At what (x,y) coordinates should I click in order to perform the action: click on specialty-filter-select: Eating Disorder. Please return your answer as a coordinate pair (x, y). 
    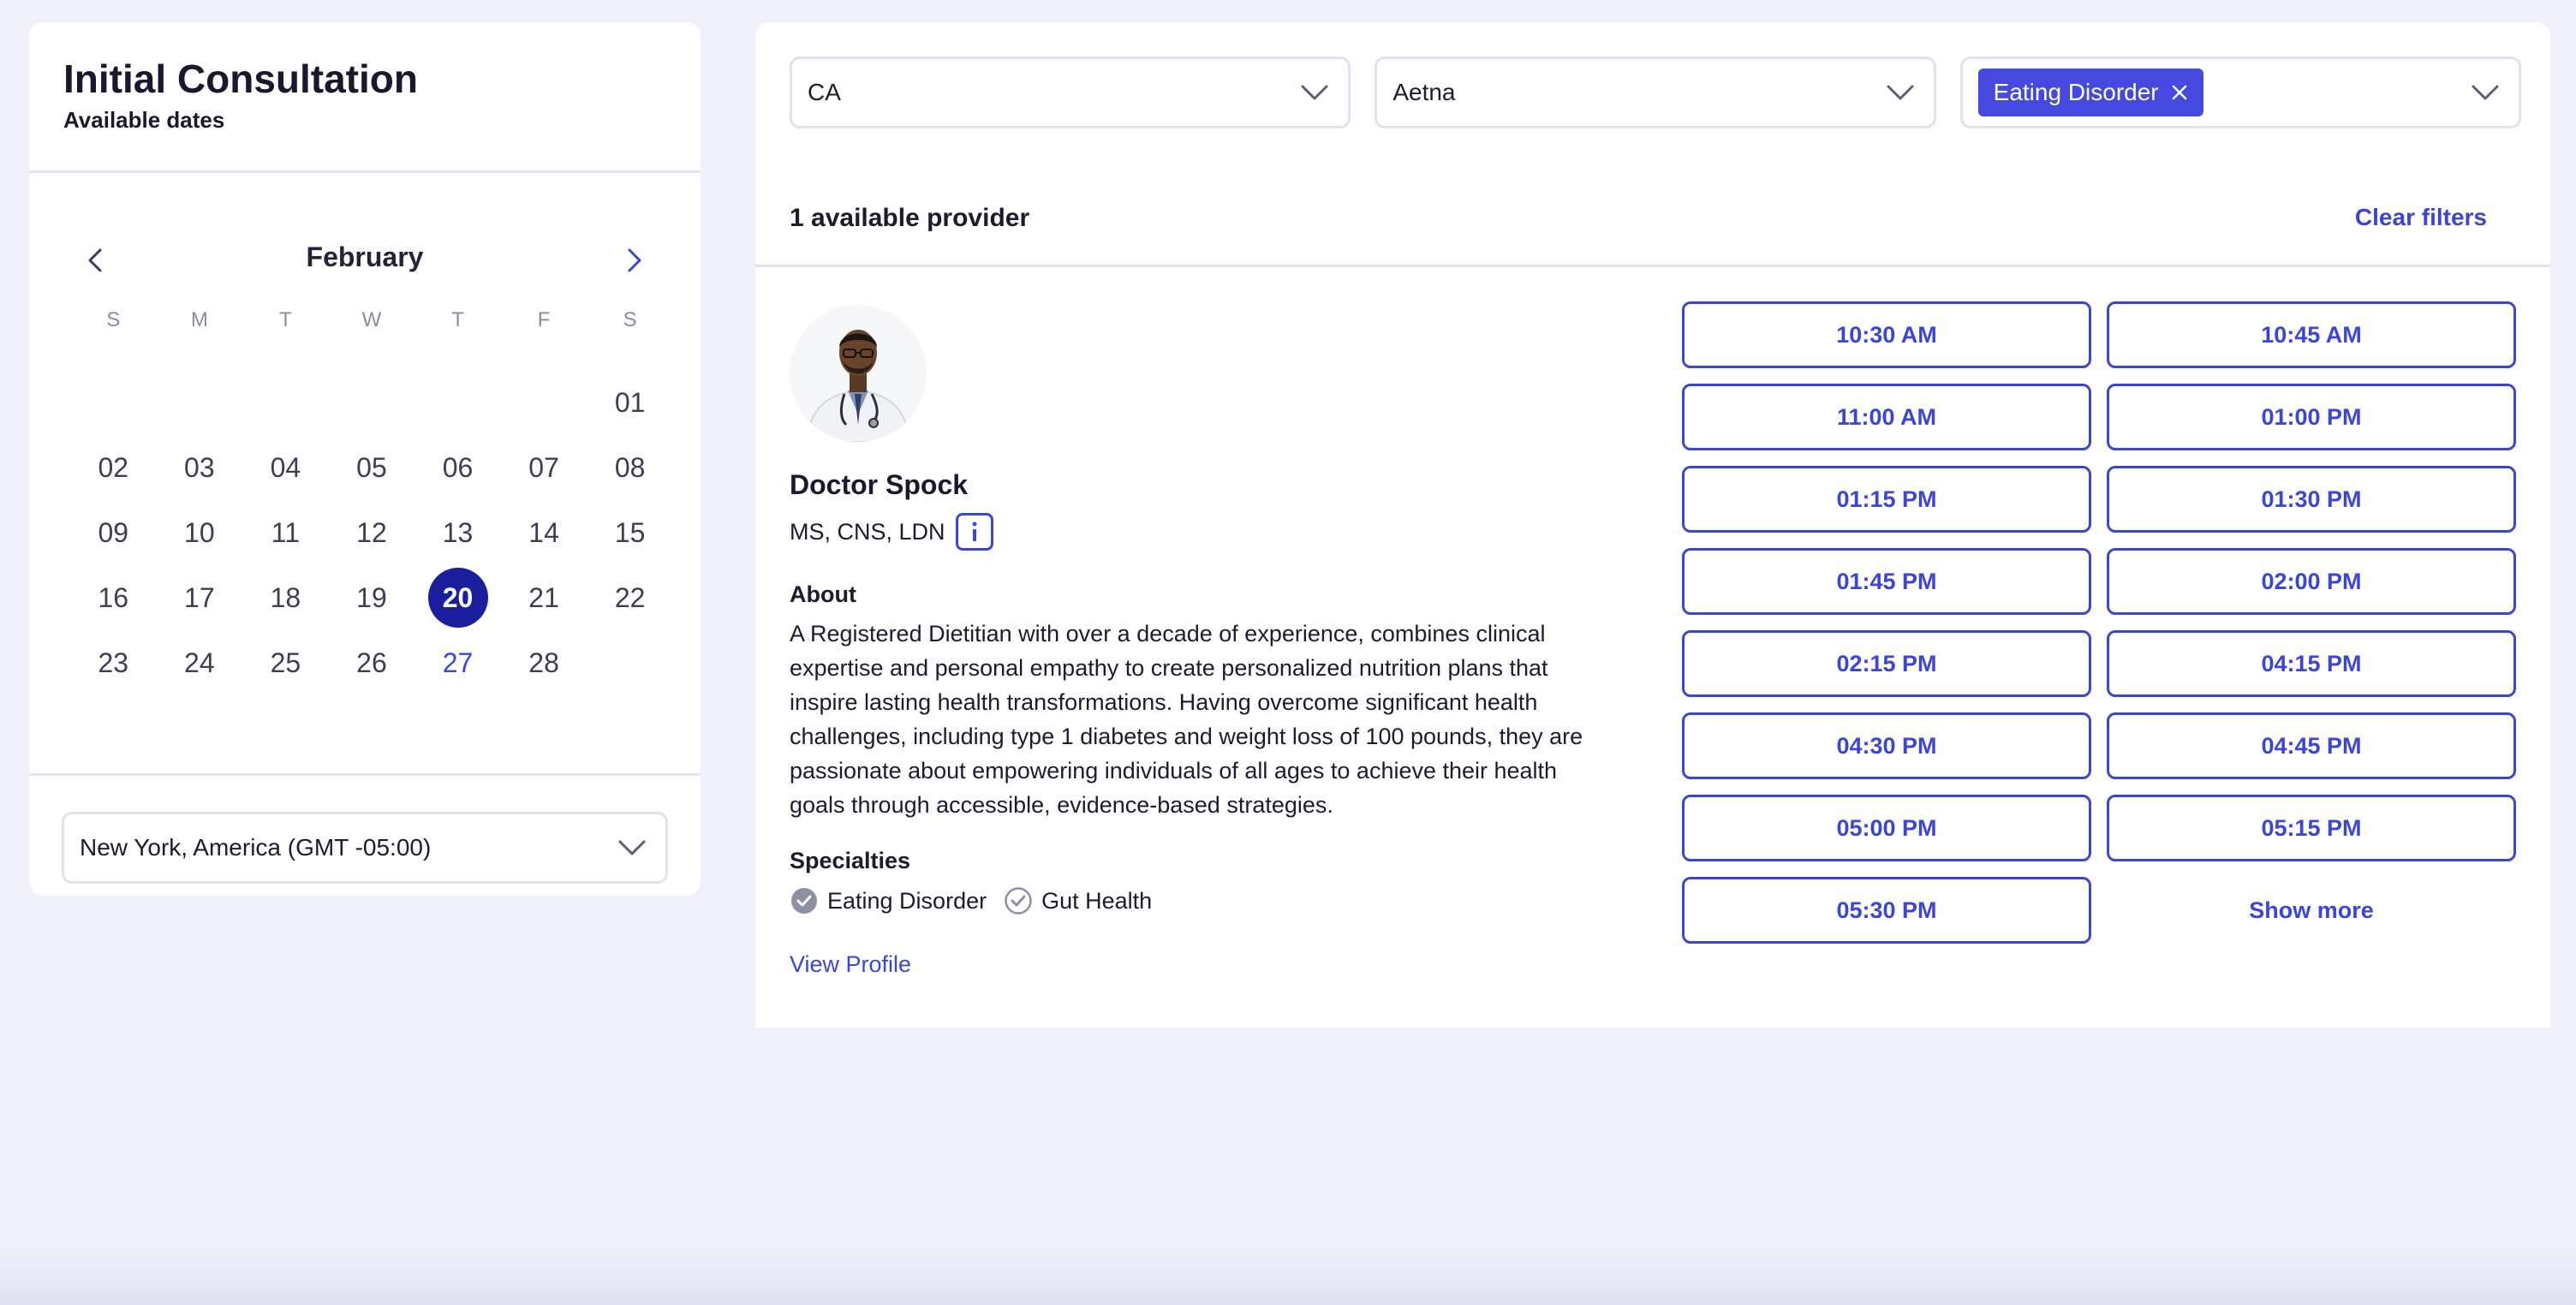
    Looking at the image, I should click on (2240, 93).